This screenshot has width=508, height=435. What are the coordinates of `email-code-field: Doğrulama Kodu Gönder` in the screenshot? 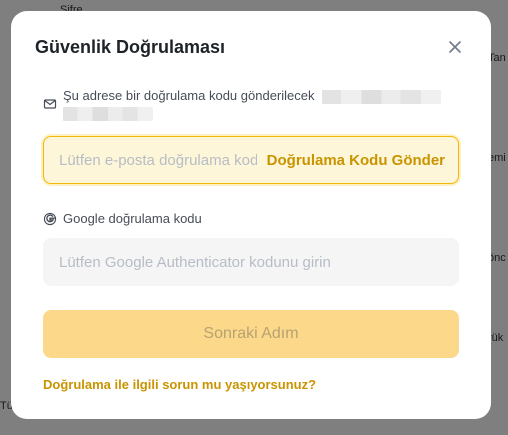 It's located at (251, 160).